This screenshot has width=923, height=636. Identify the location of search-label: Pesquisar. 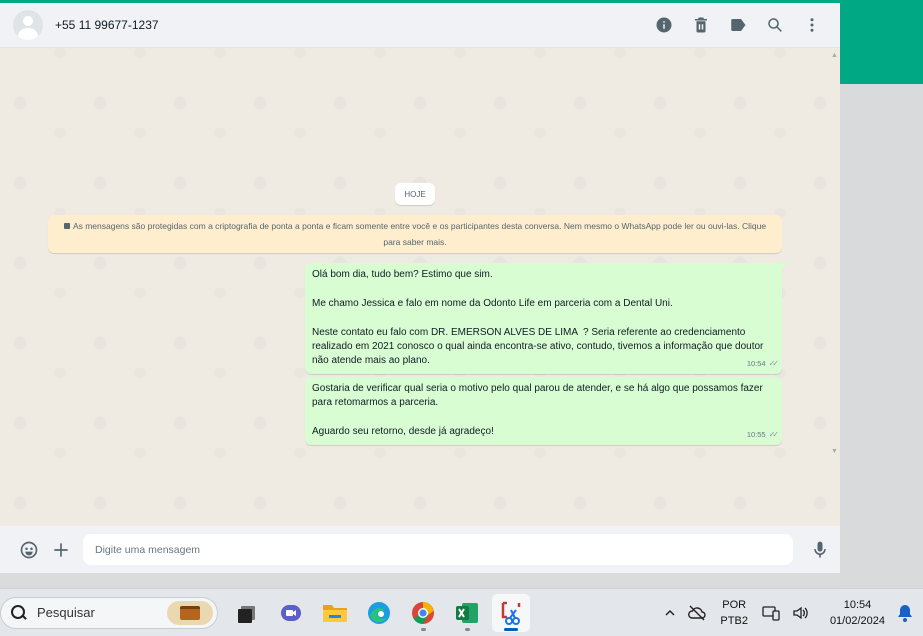
(66, 612).